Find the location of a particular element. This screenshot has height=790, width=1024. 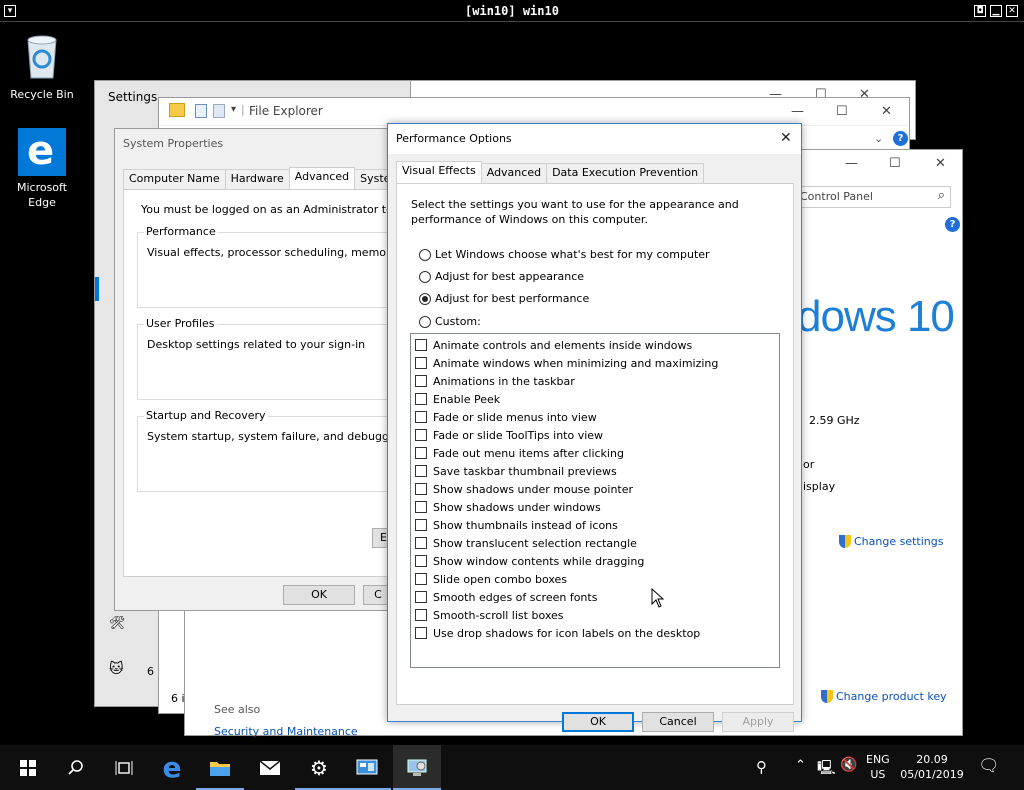

chevron-down-icon: ▾ is located at coordinates (233, 109).